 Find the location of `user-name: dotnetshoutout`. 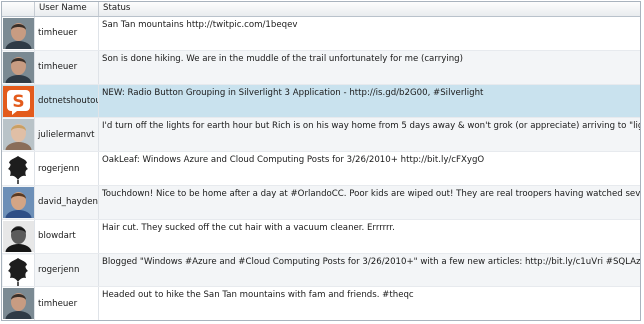

user-name: dotnetshoutout is located at coordinates (68, 100).